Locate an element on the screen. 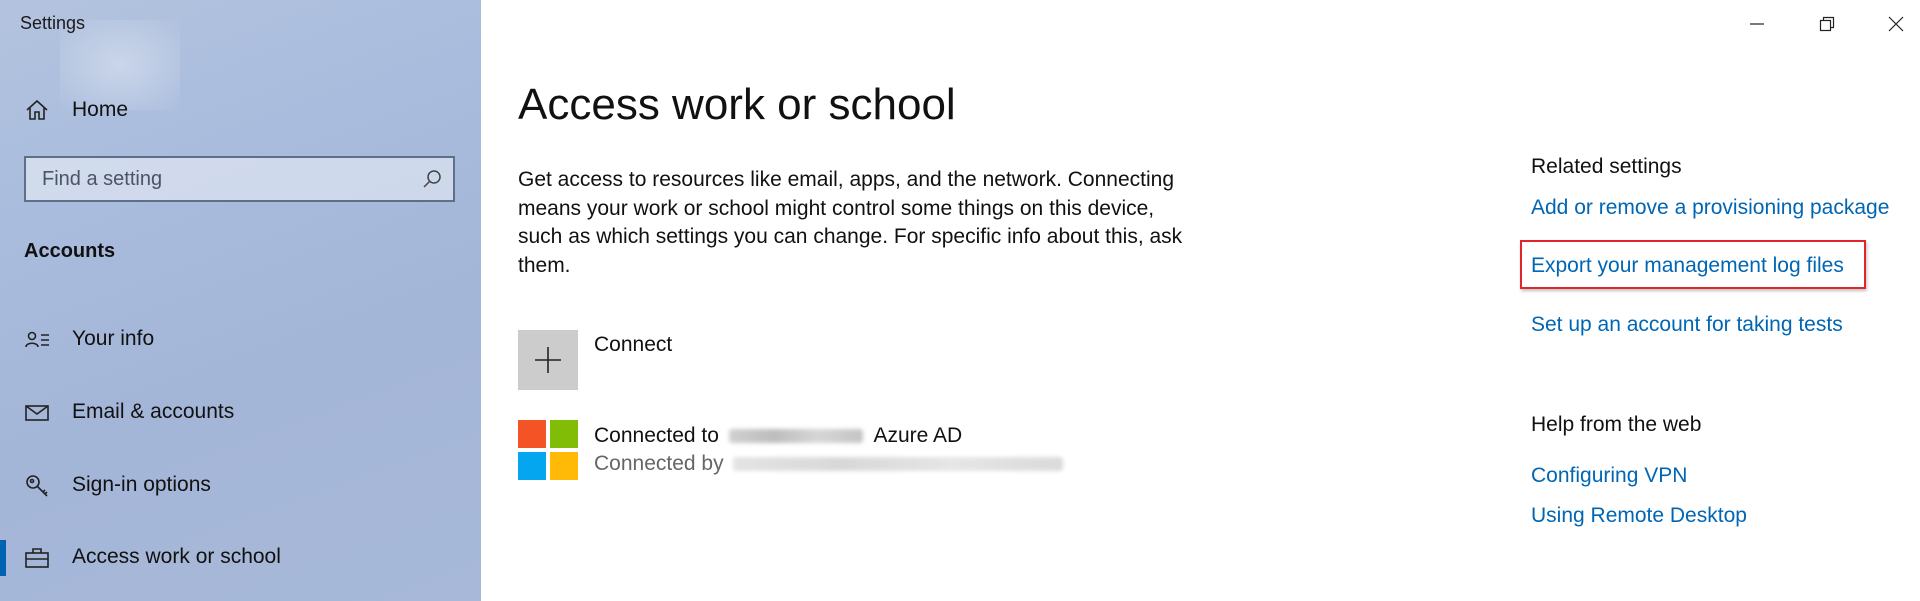 Image resolution: width=1920 pixels, height=601 pixels. related-settings-heading: Related settings is located at coordinates (1606, 166).